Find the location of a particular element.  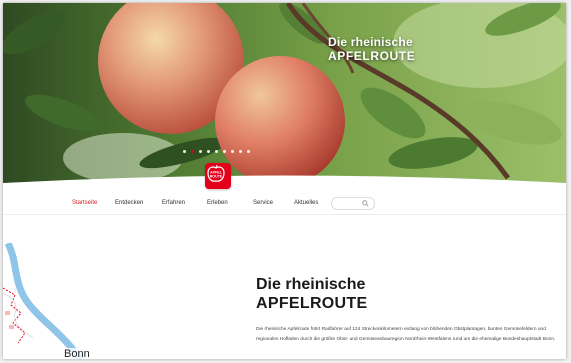

content-title-line1: Die rheinische is located at coordinates (311, 284).